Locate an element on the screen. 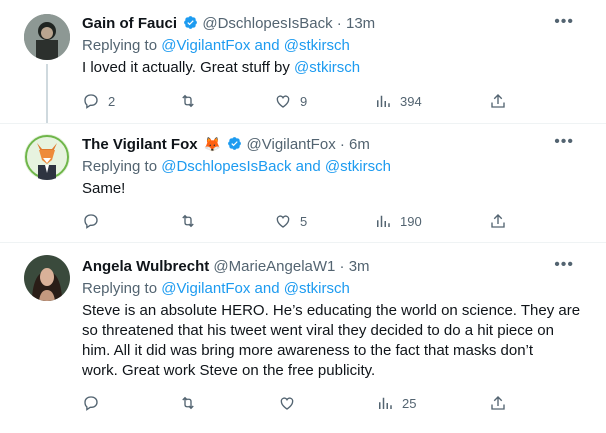  like-button: 5 is located at coordinates (290, 221).